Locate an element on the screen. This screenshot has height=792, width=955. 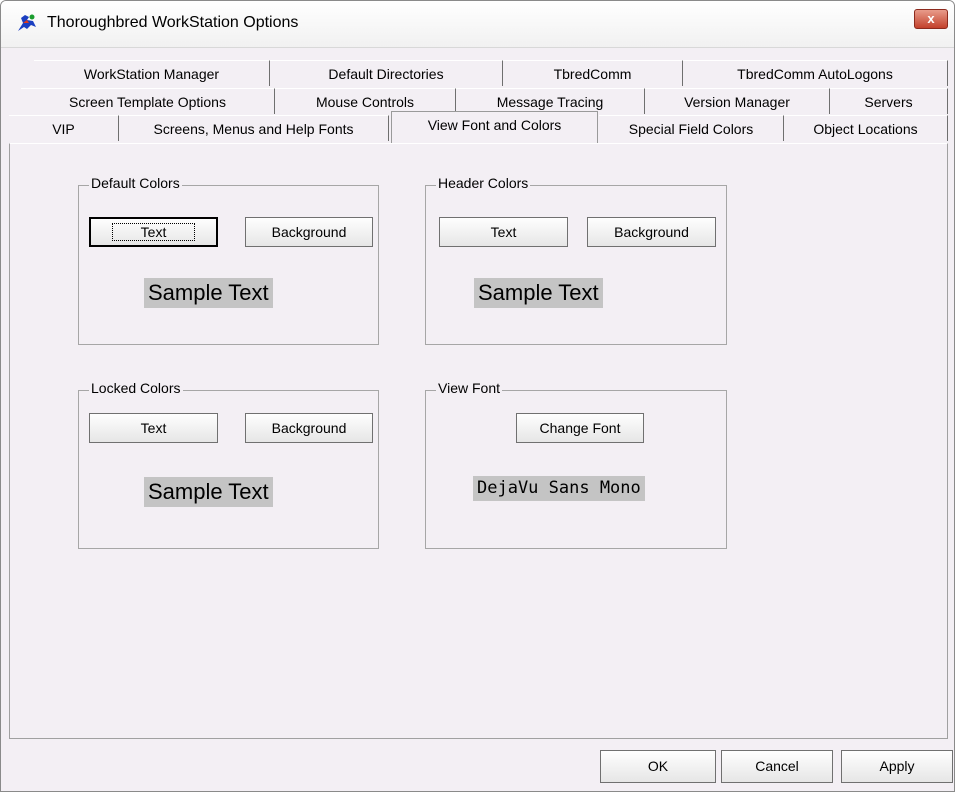
tab-servers: Servers is located at coordinates (889, 101).